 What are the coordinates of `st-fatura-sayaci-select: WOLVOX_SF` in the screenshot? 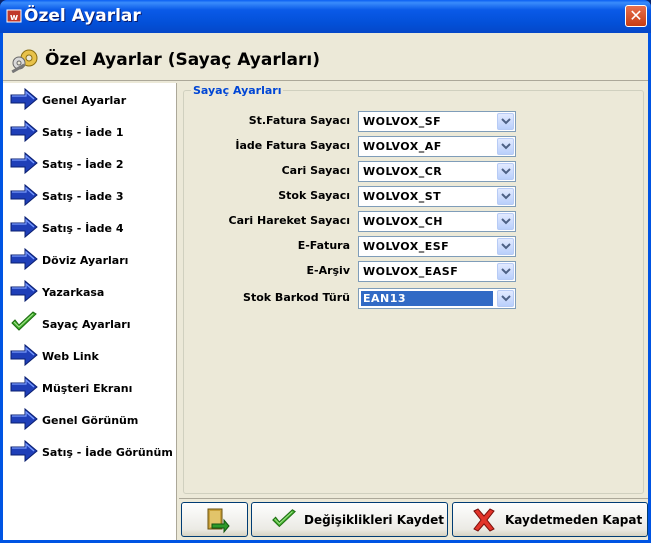 It's located at (437, 121).